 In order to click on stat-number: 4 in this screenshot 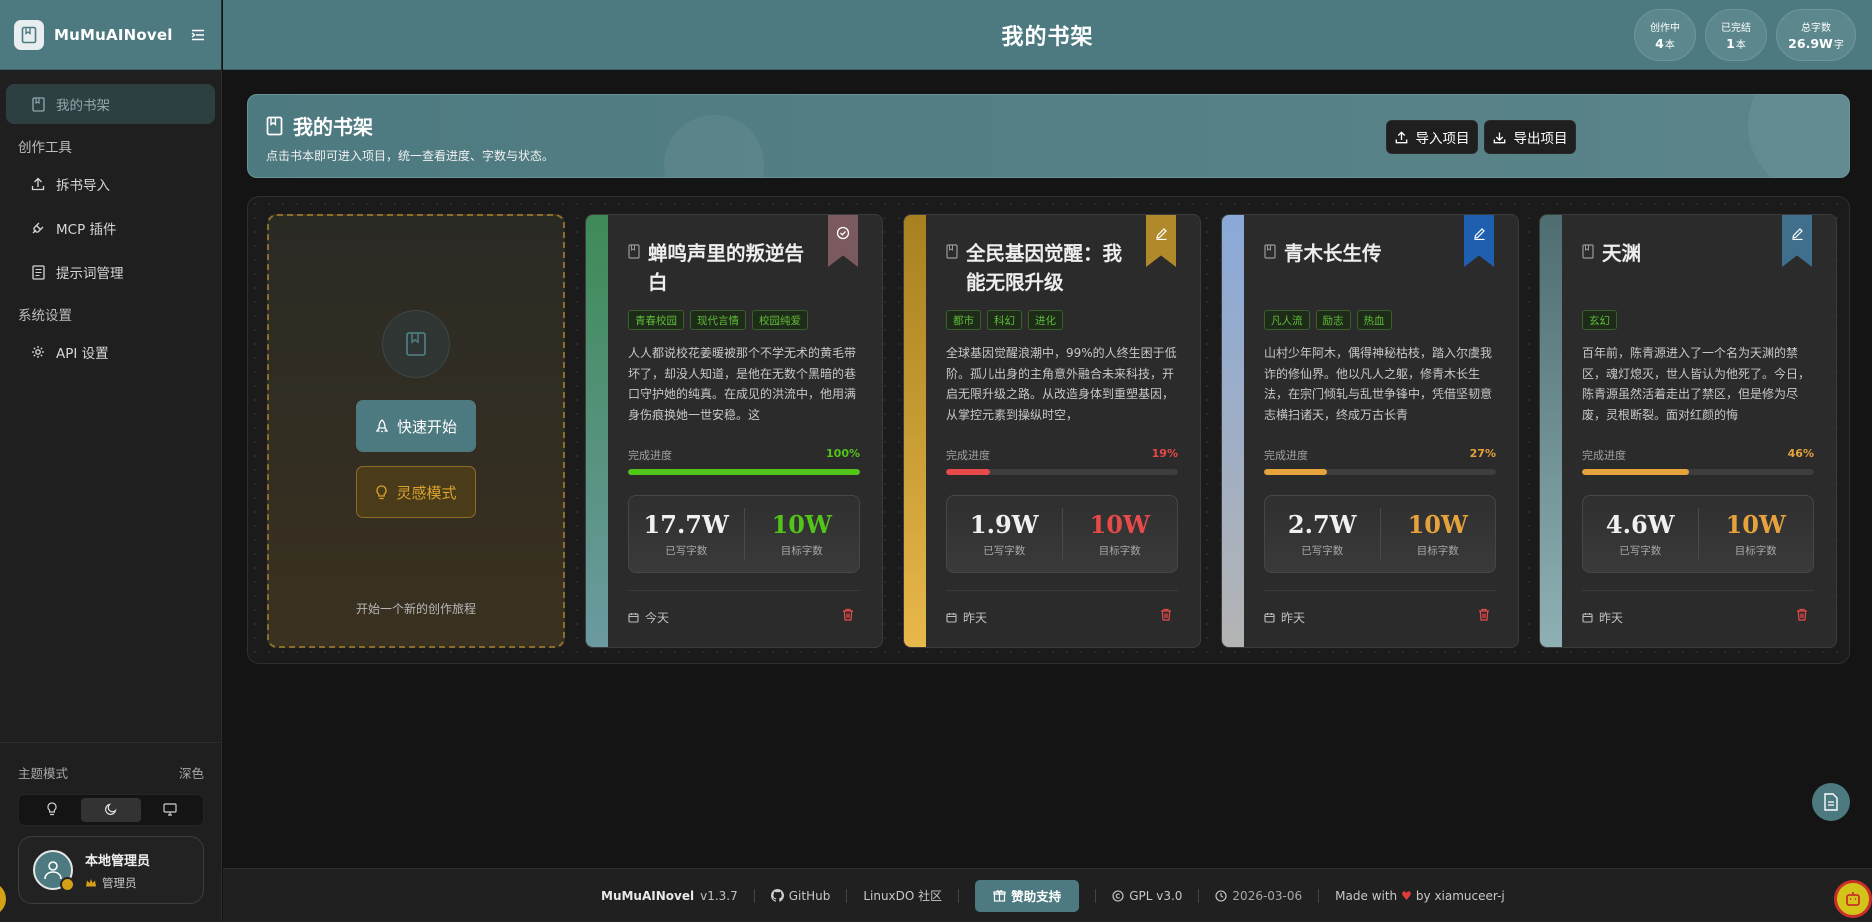, I will do `click(1659, 43)`.